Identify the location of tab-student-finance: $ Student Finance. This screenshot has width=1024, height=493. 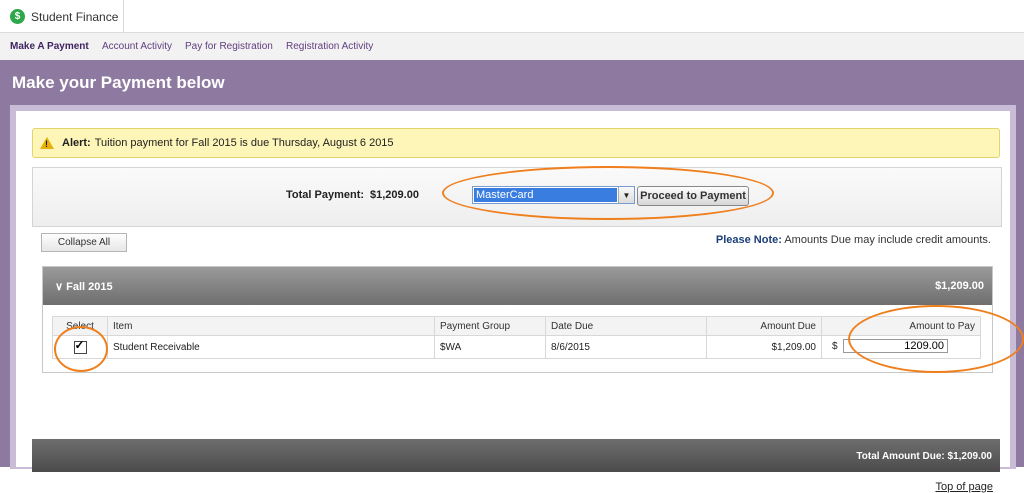
(62, 16).